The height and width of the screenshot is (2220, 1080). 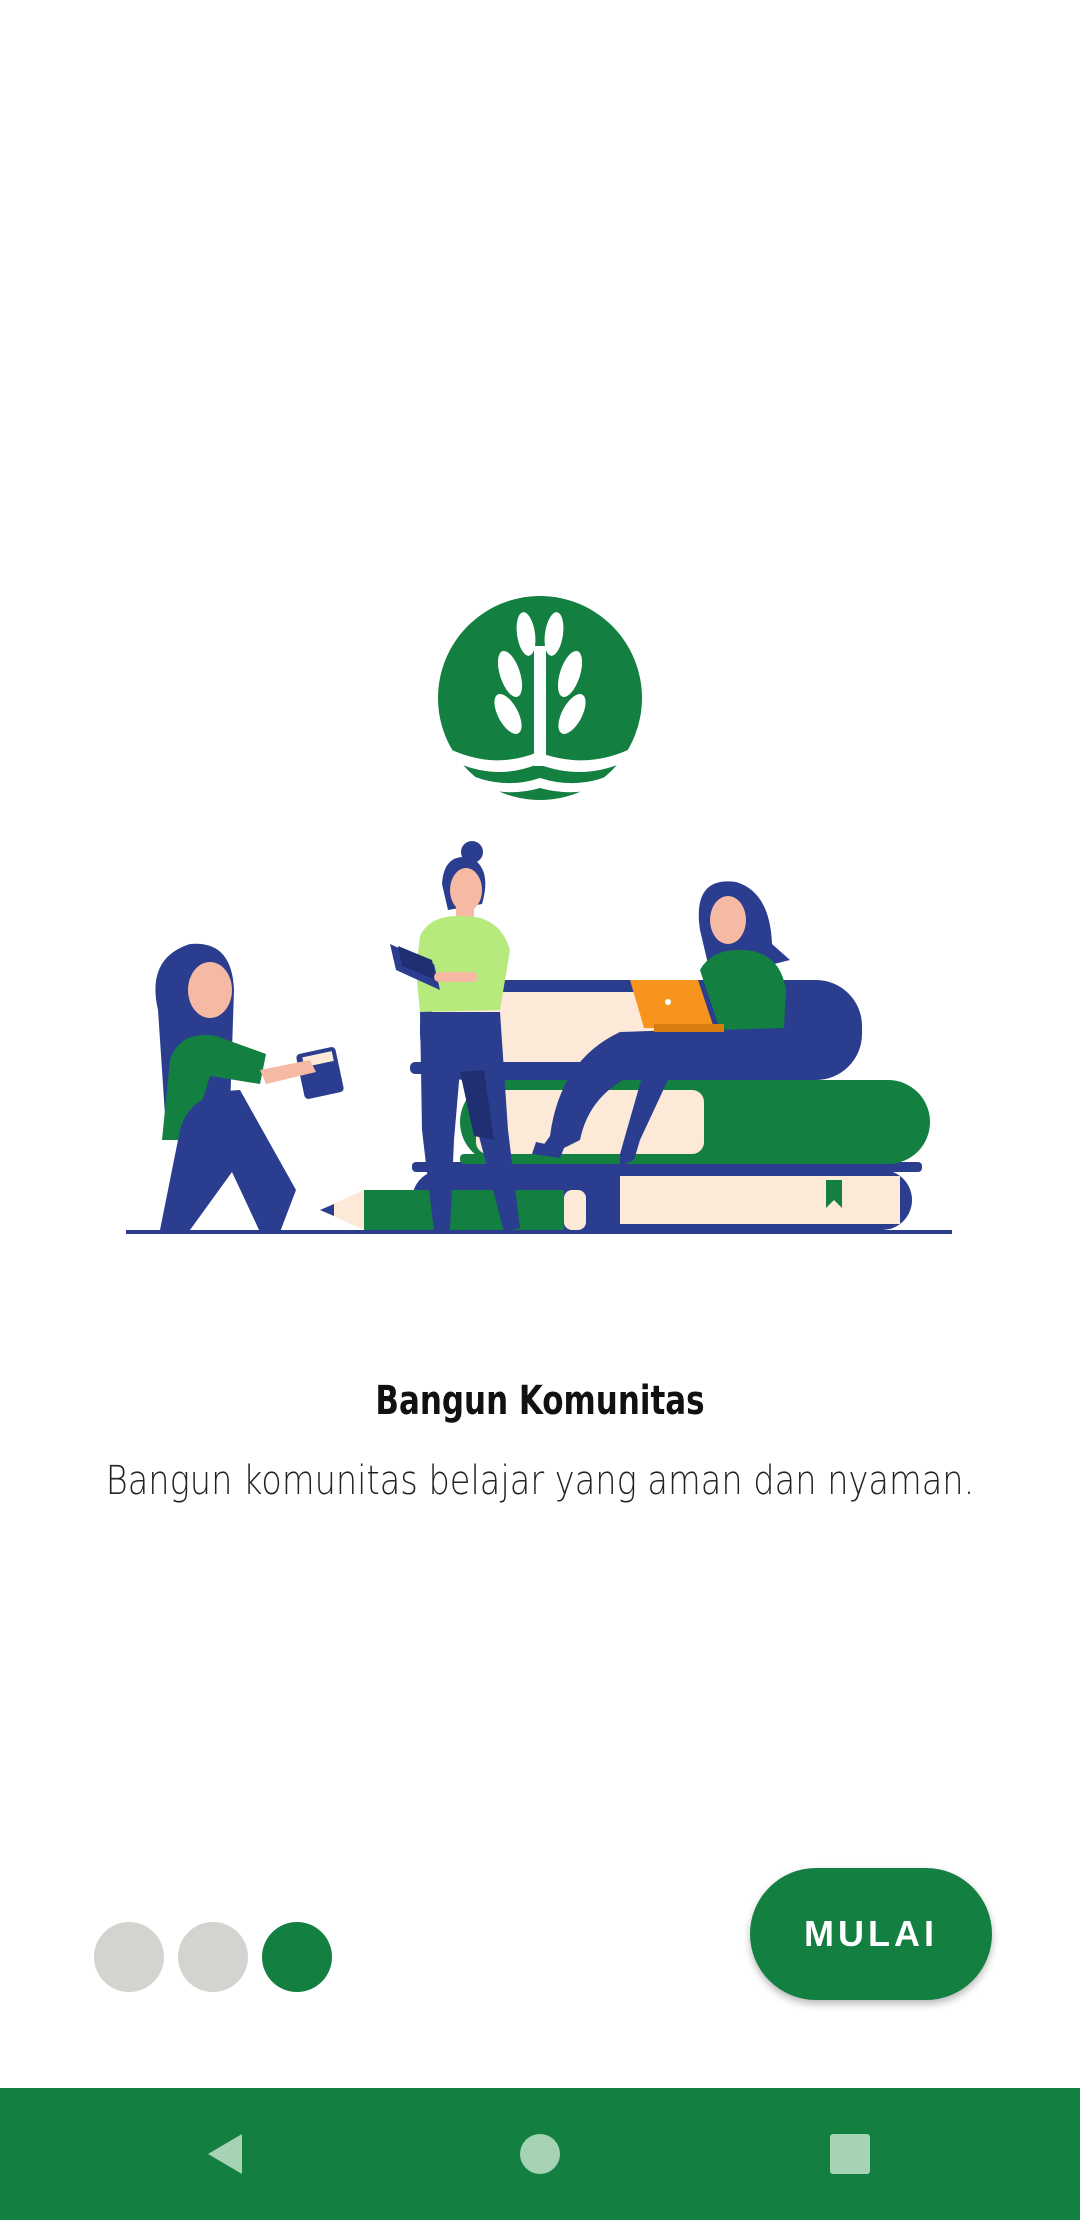 I want to click on nav-back-button, so click(x=226, y=2154).